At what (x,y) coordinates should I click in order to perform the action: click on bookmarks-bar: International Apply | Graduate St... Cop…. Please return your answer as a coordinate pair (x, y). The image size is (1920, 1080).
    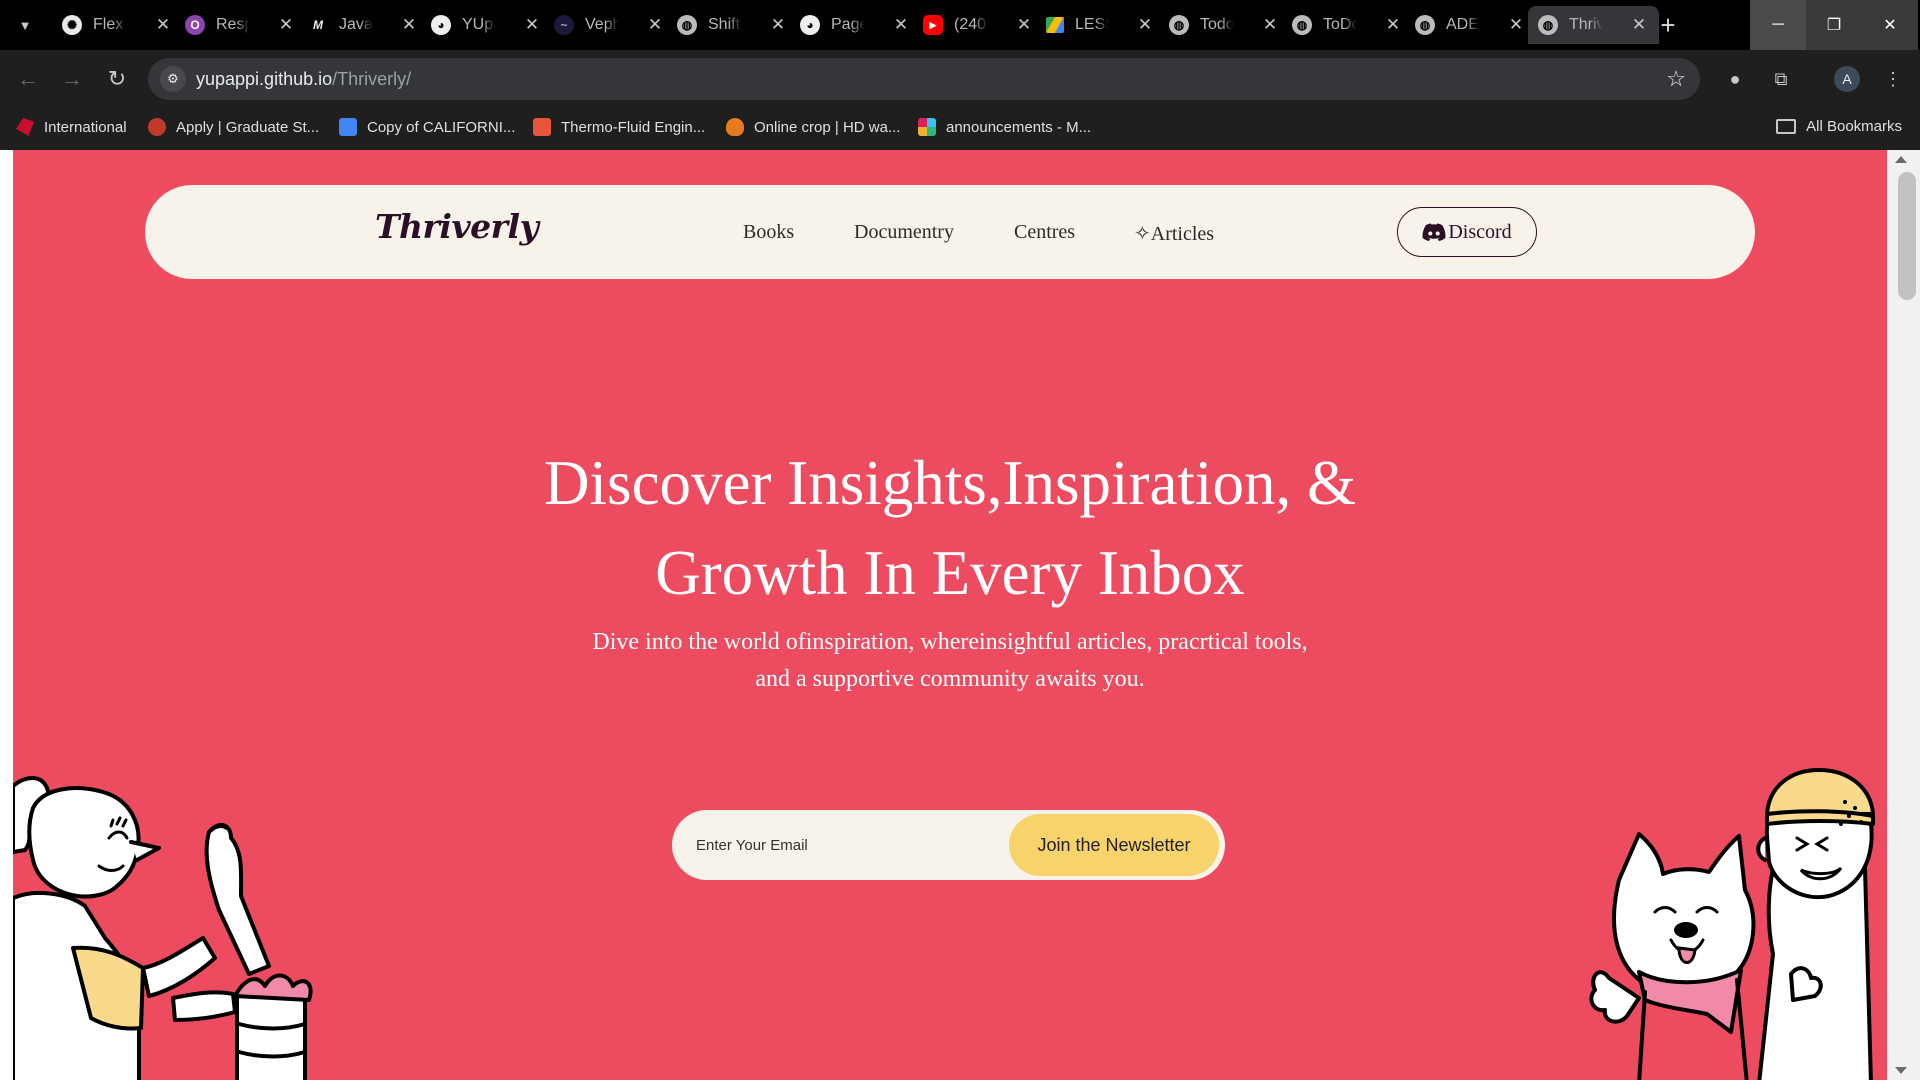
    Looking at the image, I should click on (960, 129).